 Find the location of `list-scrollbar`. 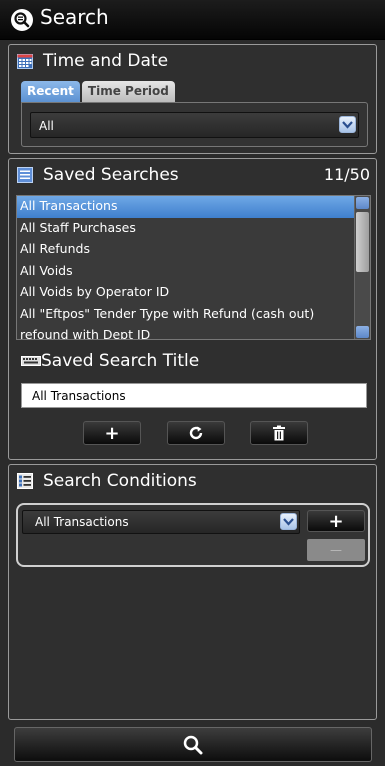

list-scrollbar is located at coordinates (362, 267).